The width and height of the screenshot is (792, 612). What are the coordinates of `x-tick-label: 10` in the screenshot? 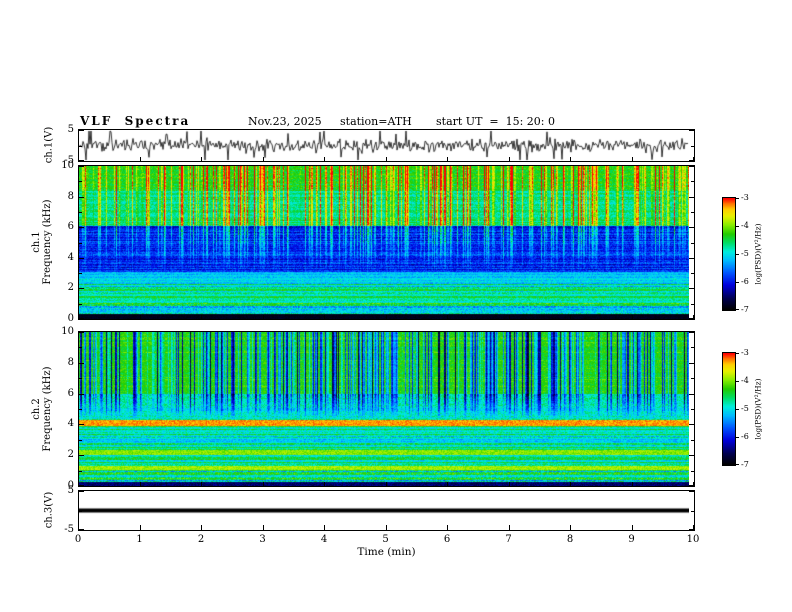 It's located at (693, 539).